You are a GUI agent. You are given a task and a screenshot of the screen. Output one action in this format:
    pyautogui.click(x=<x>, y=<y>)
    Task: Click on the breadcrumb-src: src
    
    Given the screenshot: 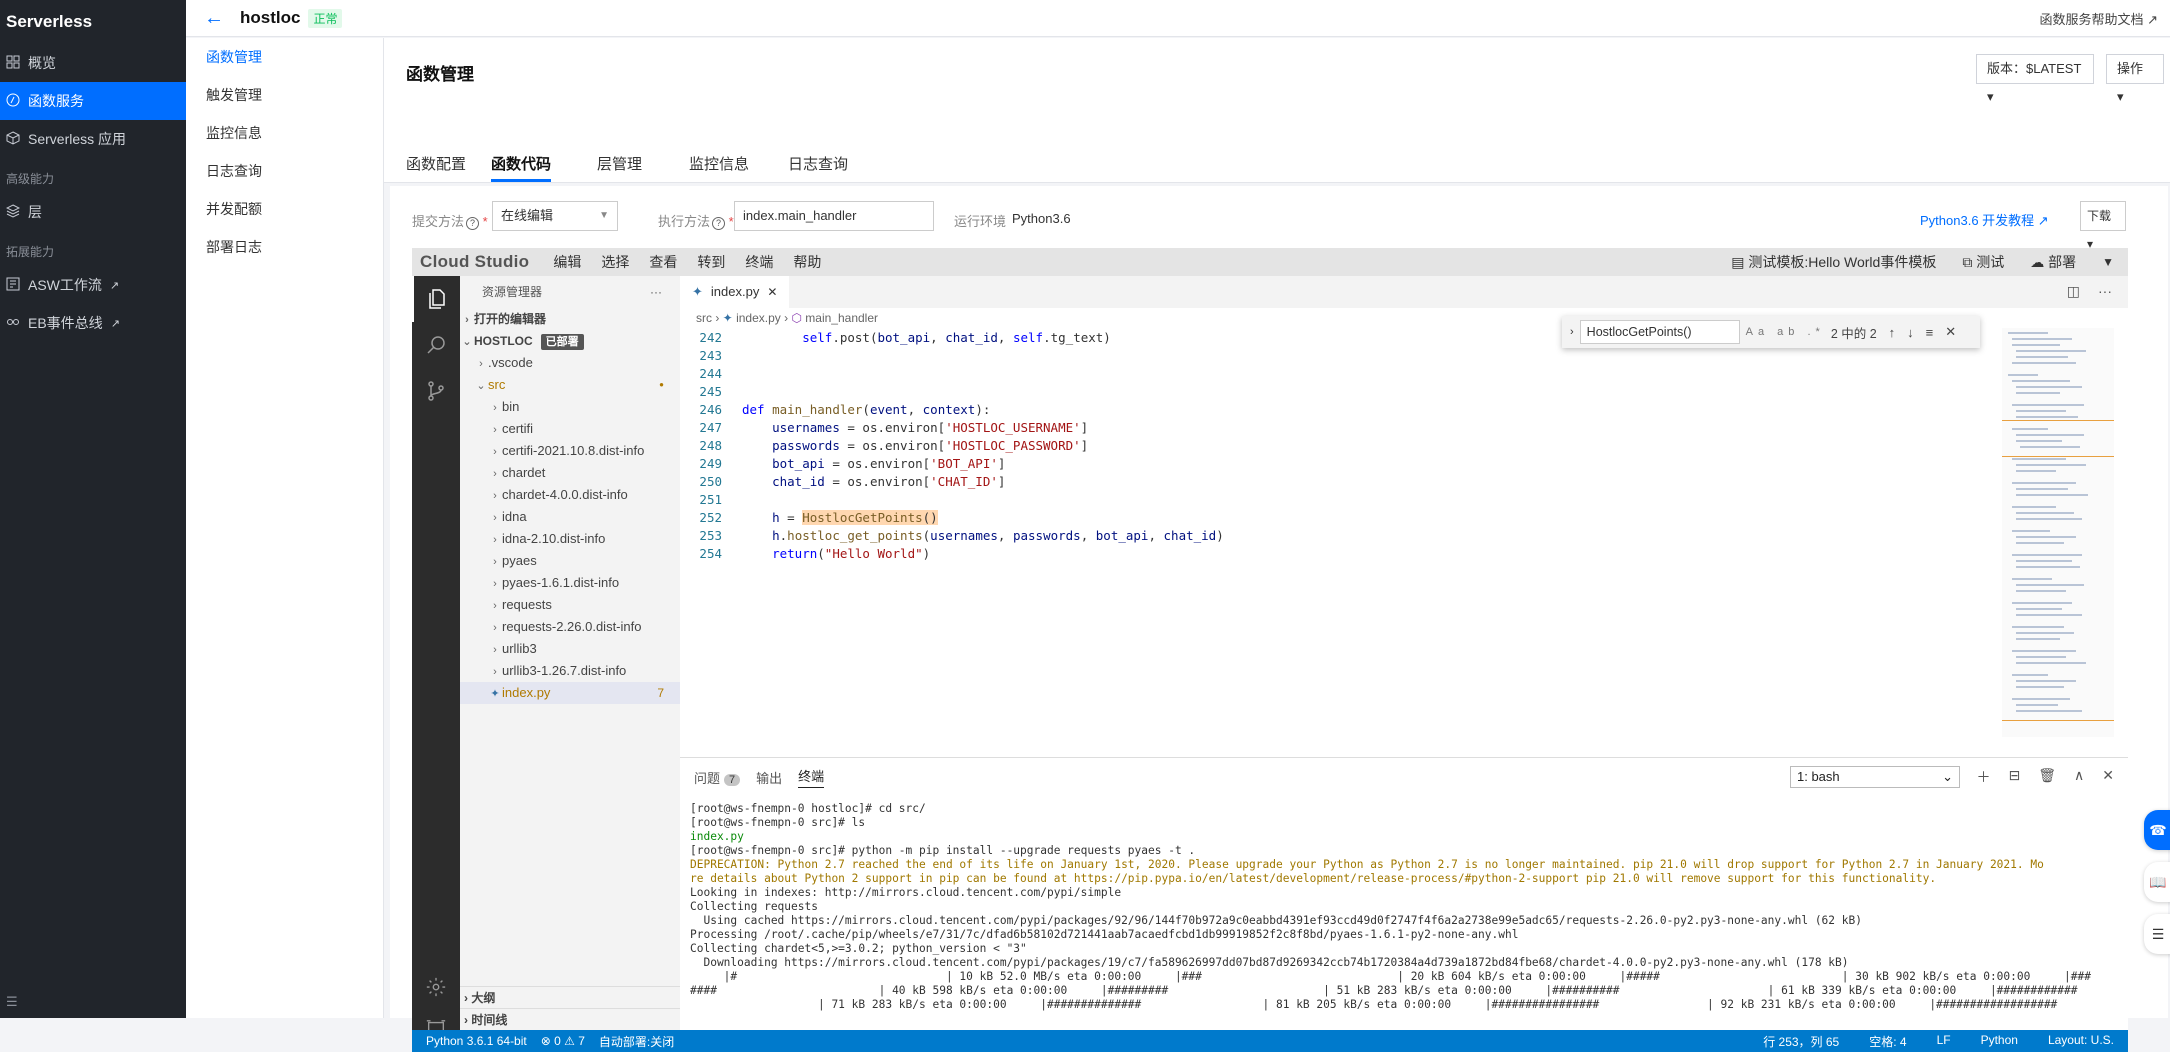 What is the action you would take?
    pyautogui.click(x=704, y=318)
    